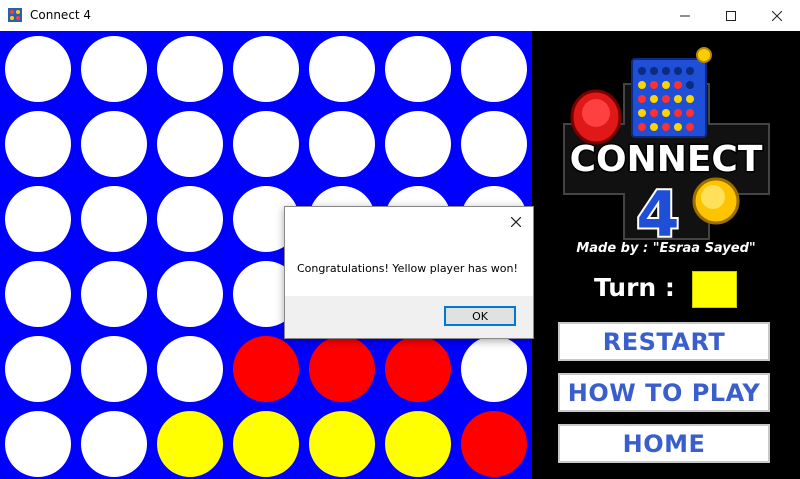  What do you see at coordinates (664, 443) in the screenshot?
I see `home-button: HOME` at bounding box center [664, 443].